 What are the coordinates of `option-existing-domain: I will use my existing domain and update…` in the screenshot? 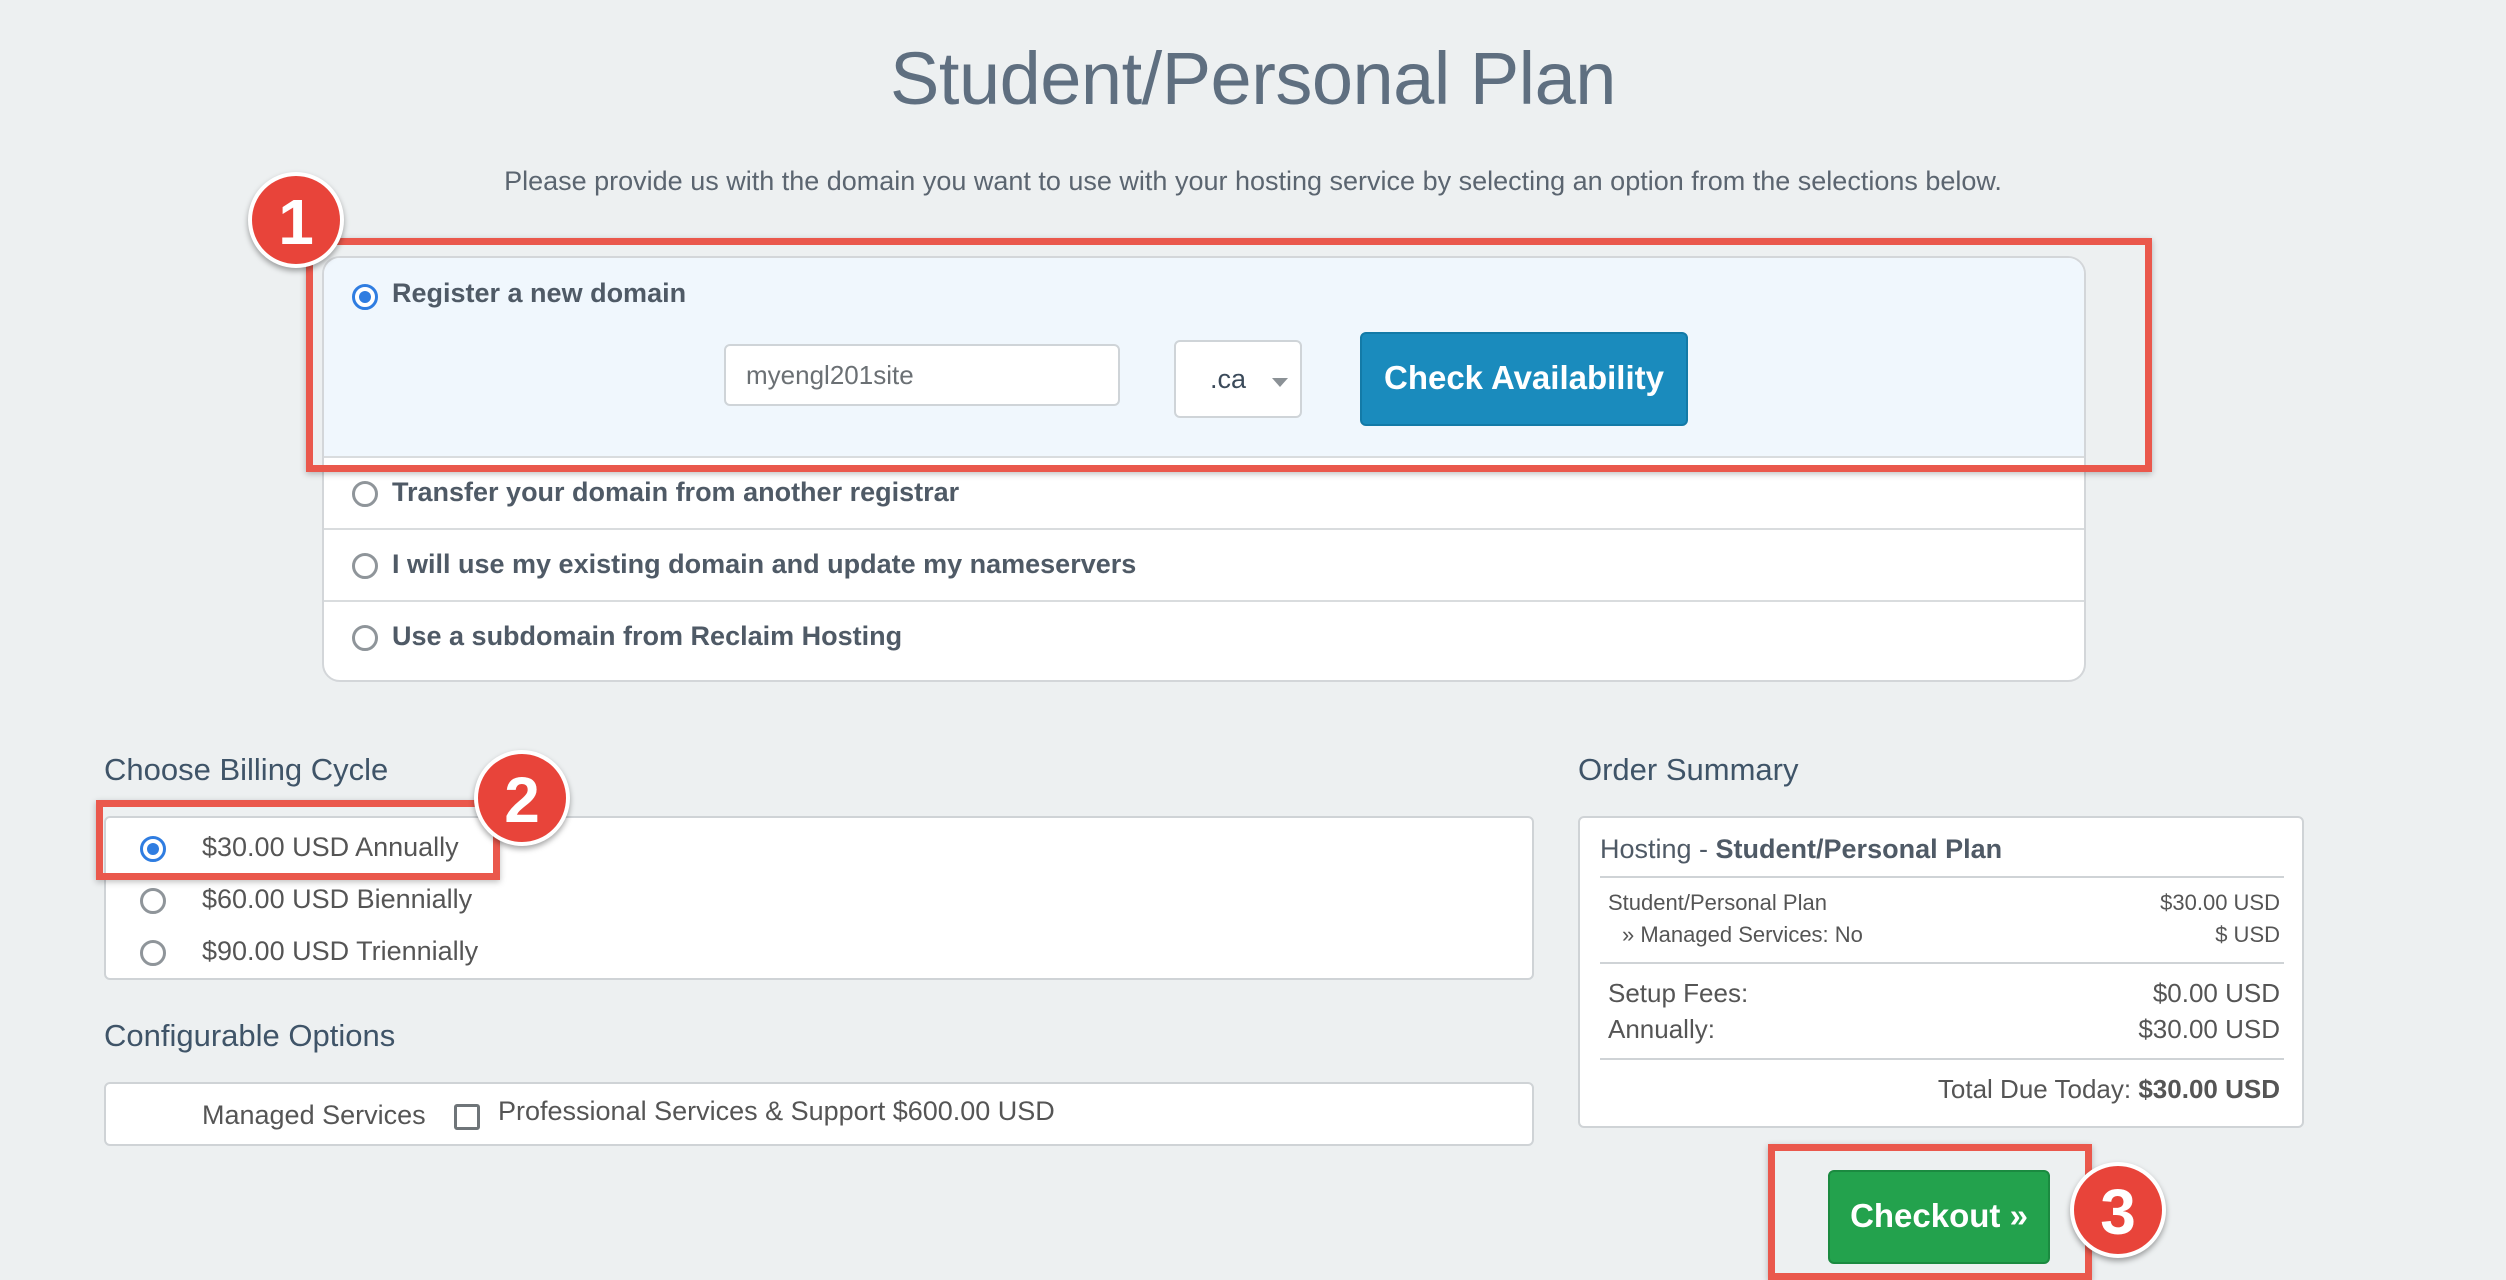 It's located at (1204, 566).